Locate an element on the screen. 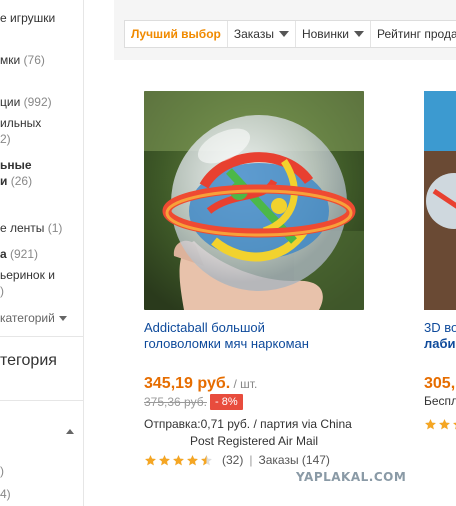 Image resolution: width=456 pixels, height=506 pixels. sidebar-item: а (921) is located at coordinates (19, 254).